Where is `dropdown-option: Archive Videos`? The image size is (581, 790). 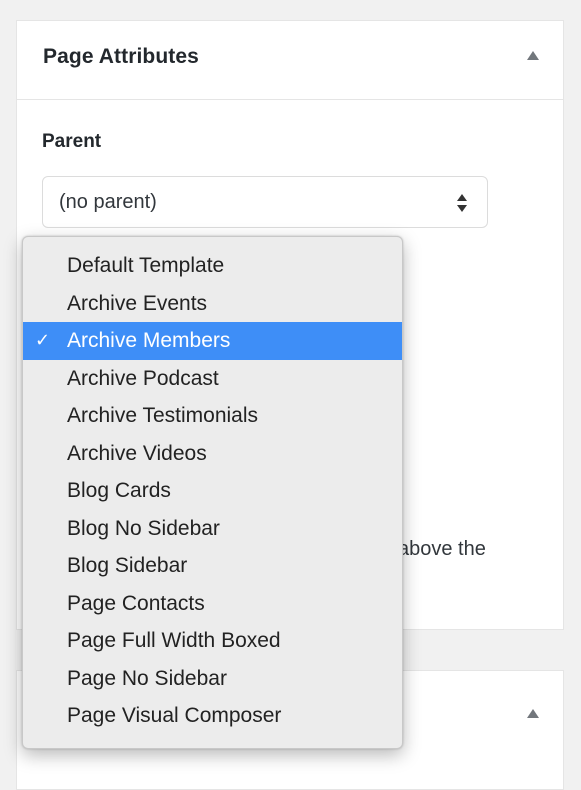
dropdown-option: Archive Videos is located at coordinates (212, 454).